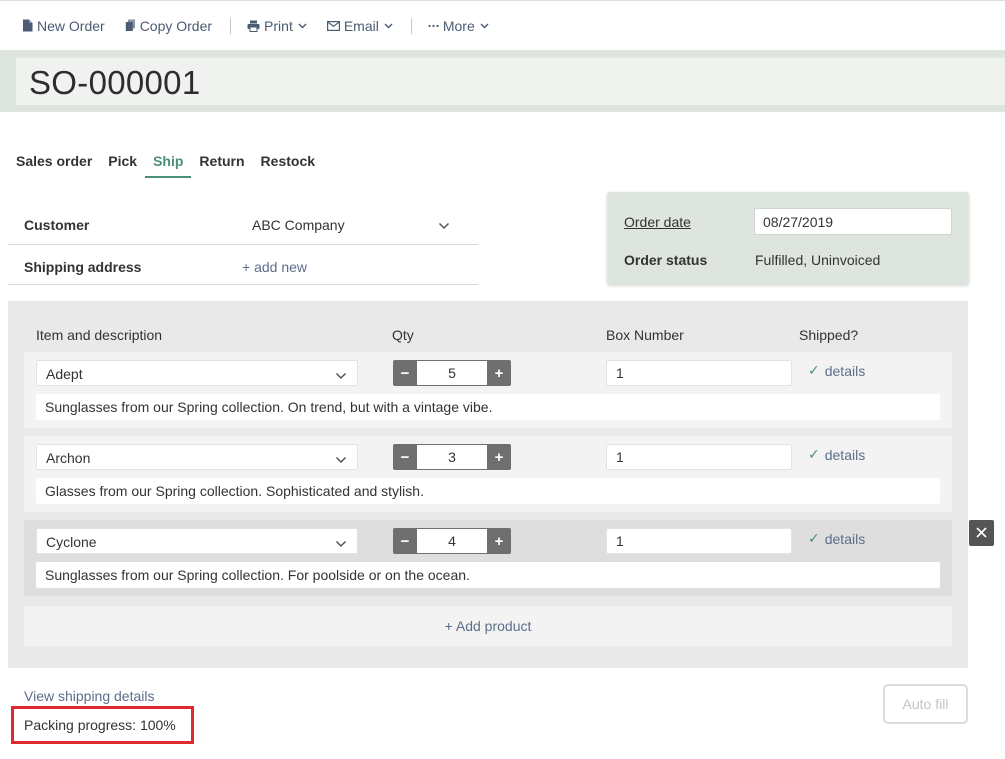 The width and height of the screenshot is (1005, 759). What do you see at coordinates (645, 335) in the screenshot?
I see `column-header-box: Box Number` at bounding box center [645, 335].